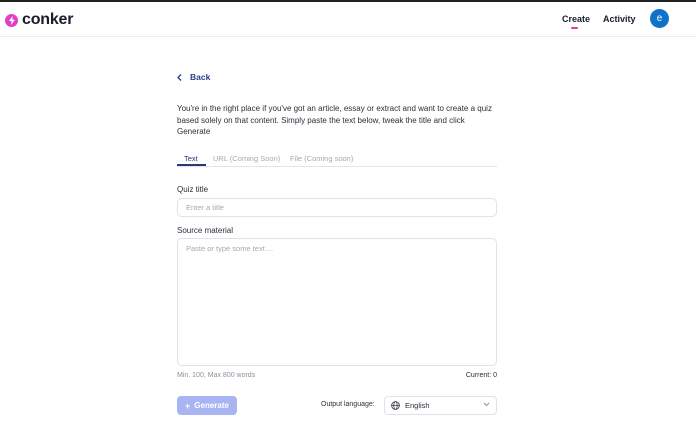 The image size is (696, 440). What do you see at coordinates (191, 165) in the screenshot?
I see `active-tab-indicator` at bounding box center [191, 165].